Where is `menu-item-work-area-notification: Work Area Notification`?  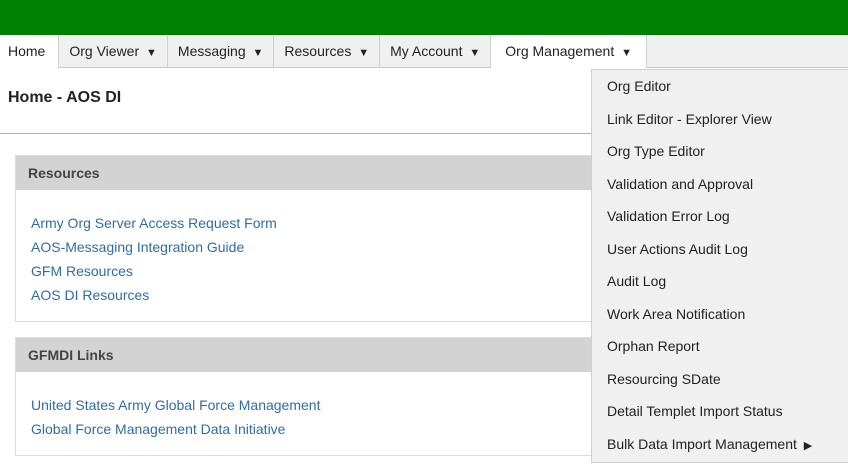 menu-item-work-area-notification: Work Area Notification is located at coordinates (720, 314).